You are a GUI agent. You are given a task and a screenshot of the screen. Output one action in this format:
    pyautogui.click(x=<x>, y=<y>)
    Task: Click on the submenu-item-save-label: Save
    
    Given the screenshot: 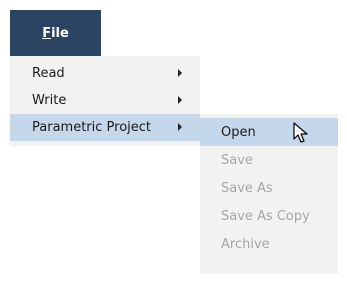 What is the action you would take?
    pyautogui.click(x=237, y=160)
    